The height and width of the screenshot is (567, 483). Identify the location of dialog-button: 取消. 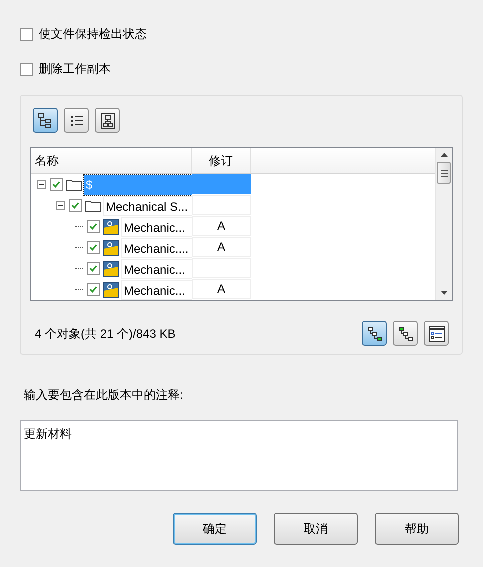
(316, 529).